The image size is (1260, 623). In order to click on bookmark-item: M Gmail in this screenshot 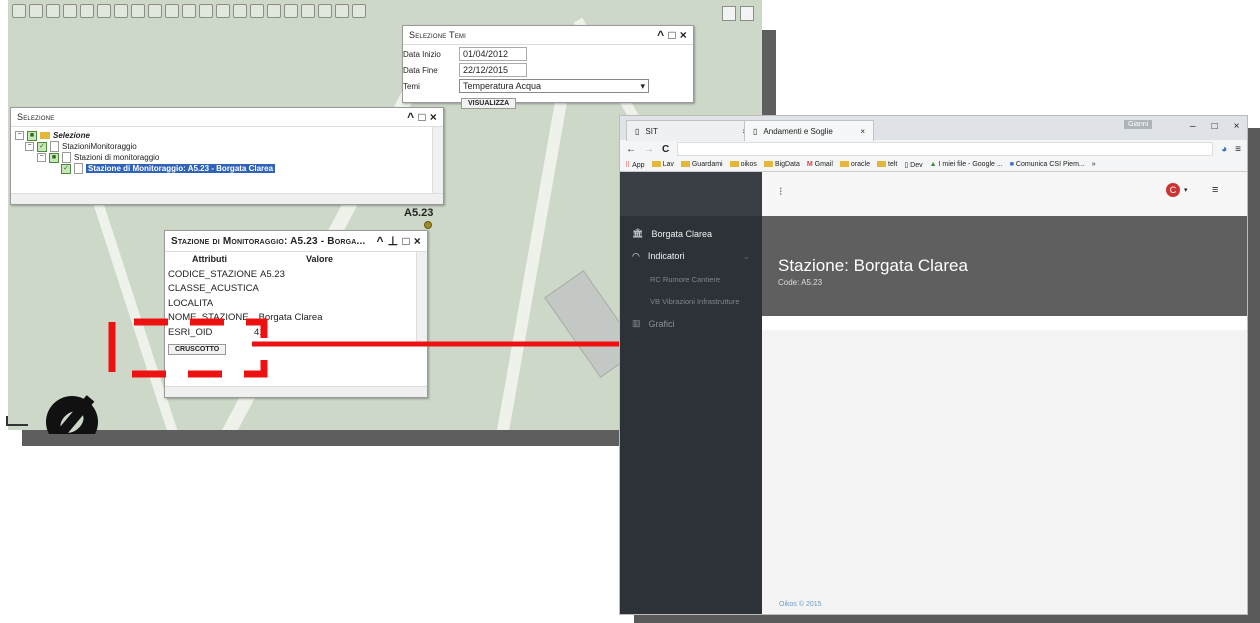, I will do `click(820, 164)`.